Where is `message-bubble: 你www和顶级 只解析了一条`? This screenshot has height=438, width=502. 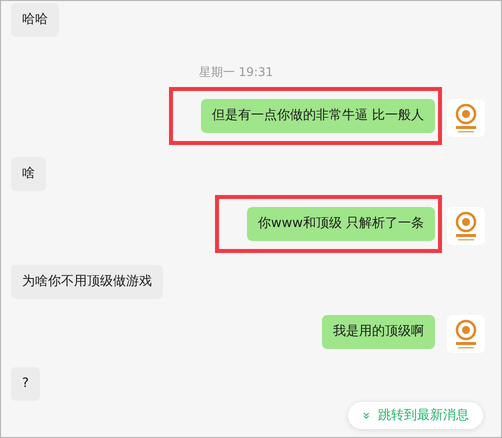 message-bubble: 你www和顶级 只解析了一条 is located at coordinates (340, 224).